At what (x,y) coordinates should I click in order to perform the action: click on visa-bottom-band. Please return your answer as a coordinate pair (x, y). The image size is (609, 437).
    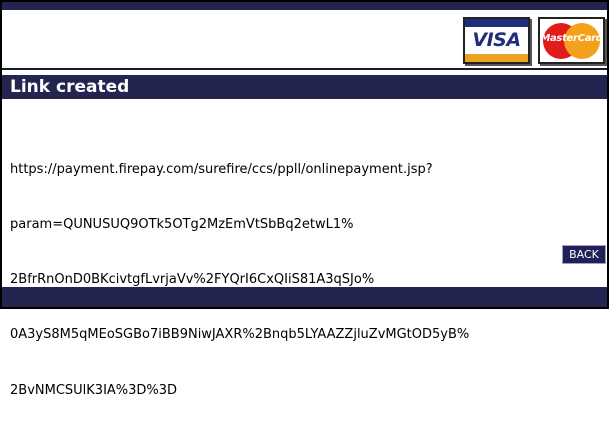
    Looking at the image, I should click on (496, 58).